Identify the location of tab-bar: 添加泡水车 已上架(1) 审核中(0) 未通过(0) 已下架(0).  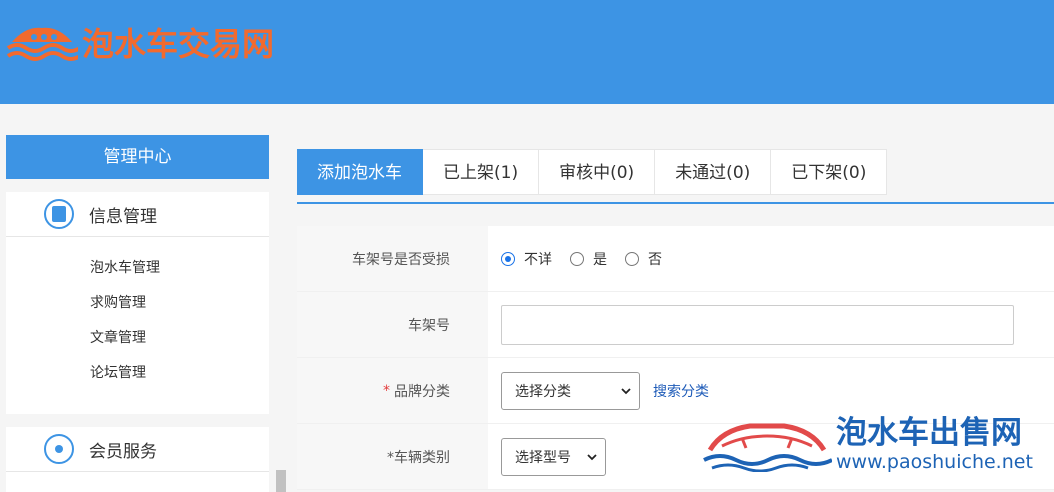
(592, 172).